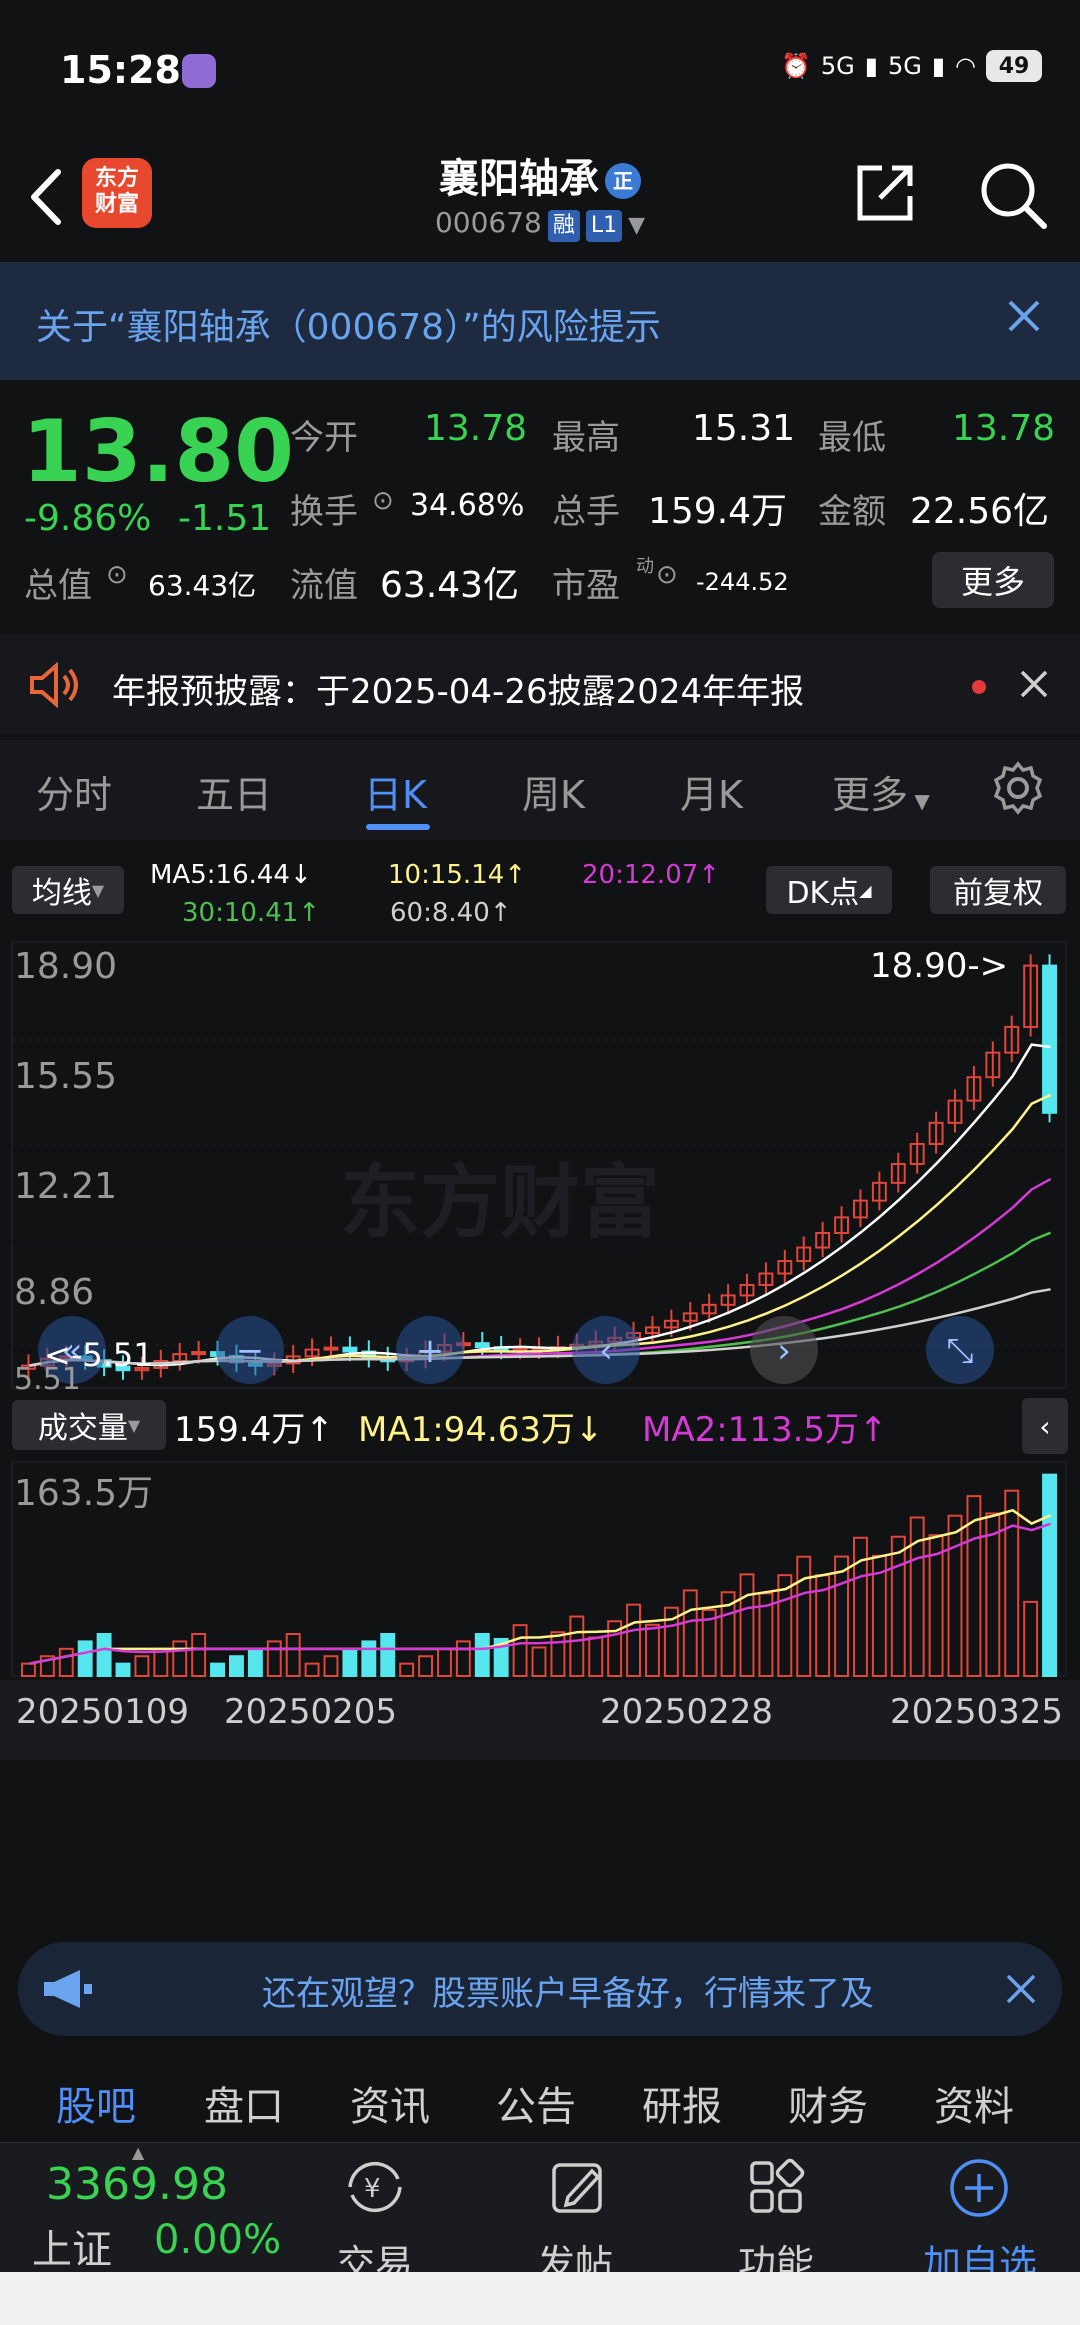  I want to click on signal-bars-icon-2: ▮, so click(938, 66).